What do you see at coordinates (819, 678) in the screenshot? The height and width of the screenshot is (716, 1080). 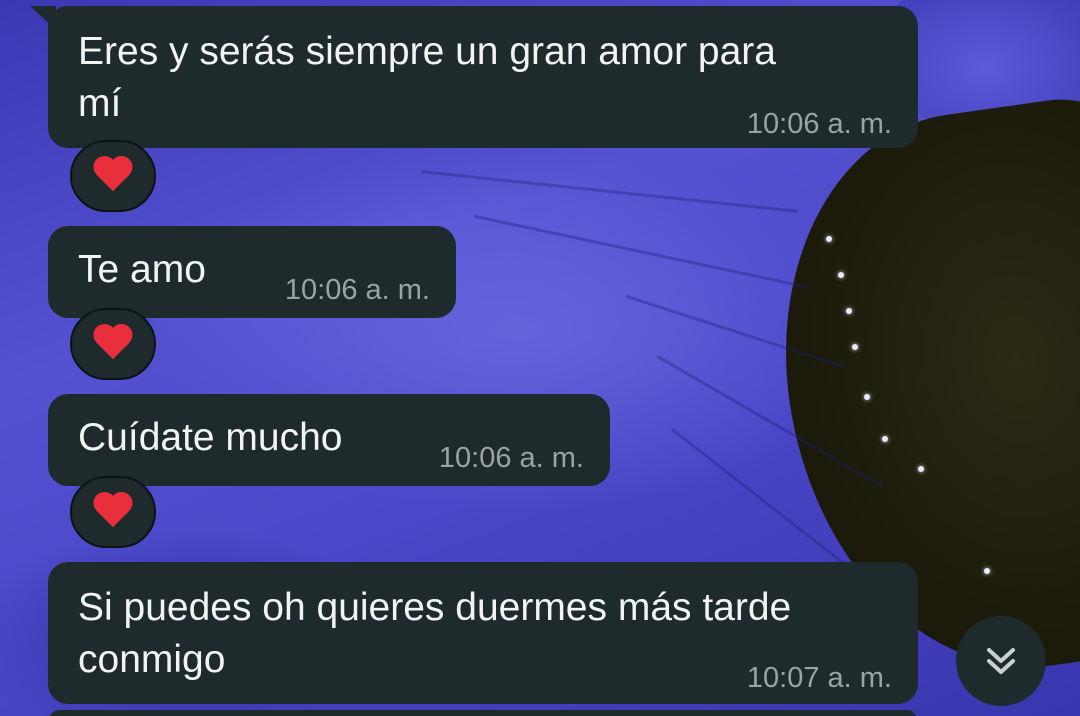 I see `message-timestamp: 10:07 a. m.` at bounding box center [819, 678].